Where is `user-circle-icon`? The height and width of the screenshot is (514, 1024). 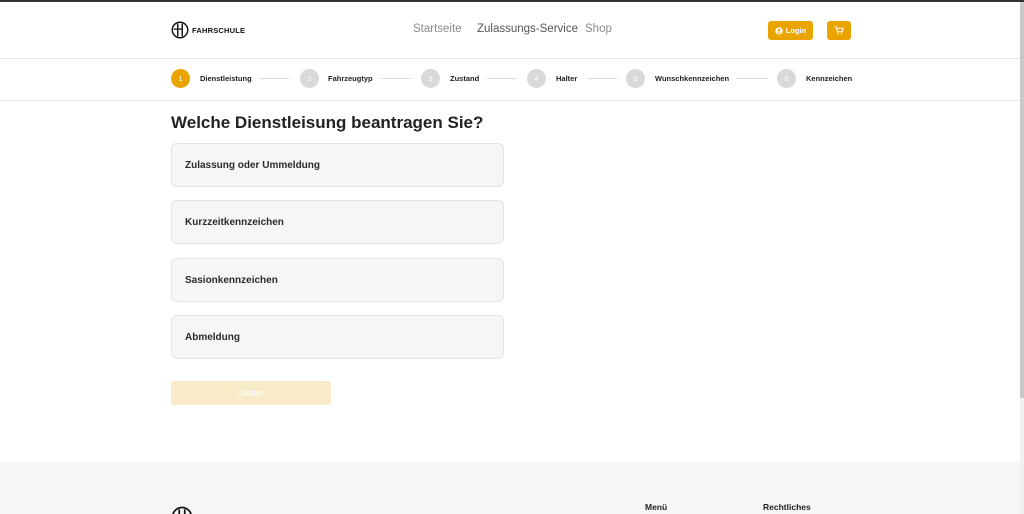 user-circle-icon is located at coordinates (779, 30).